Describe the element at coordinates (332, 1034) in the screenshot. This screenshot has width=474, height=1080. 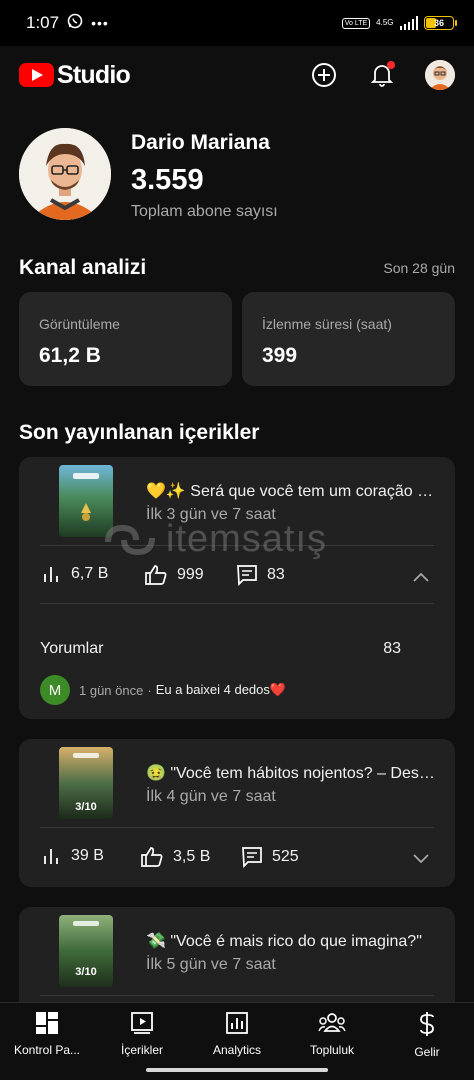
I see `nav-community: Topluluk` at that location.